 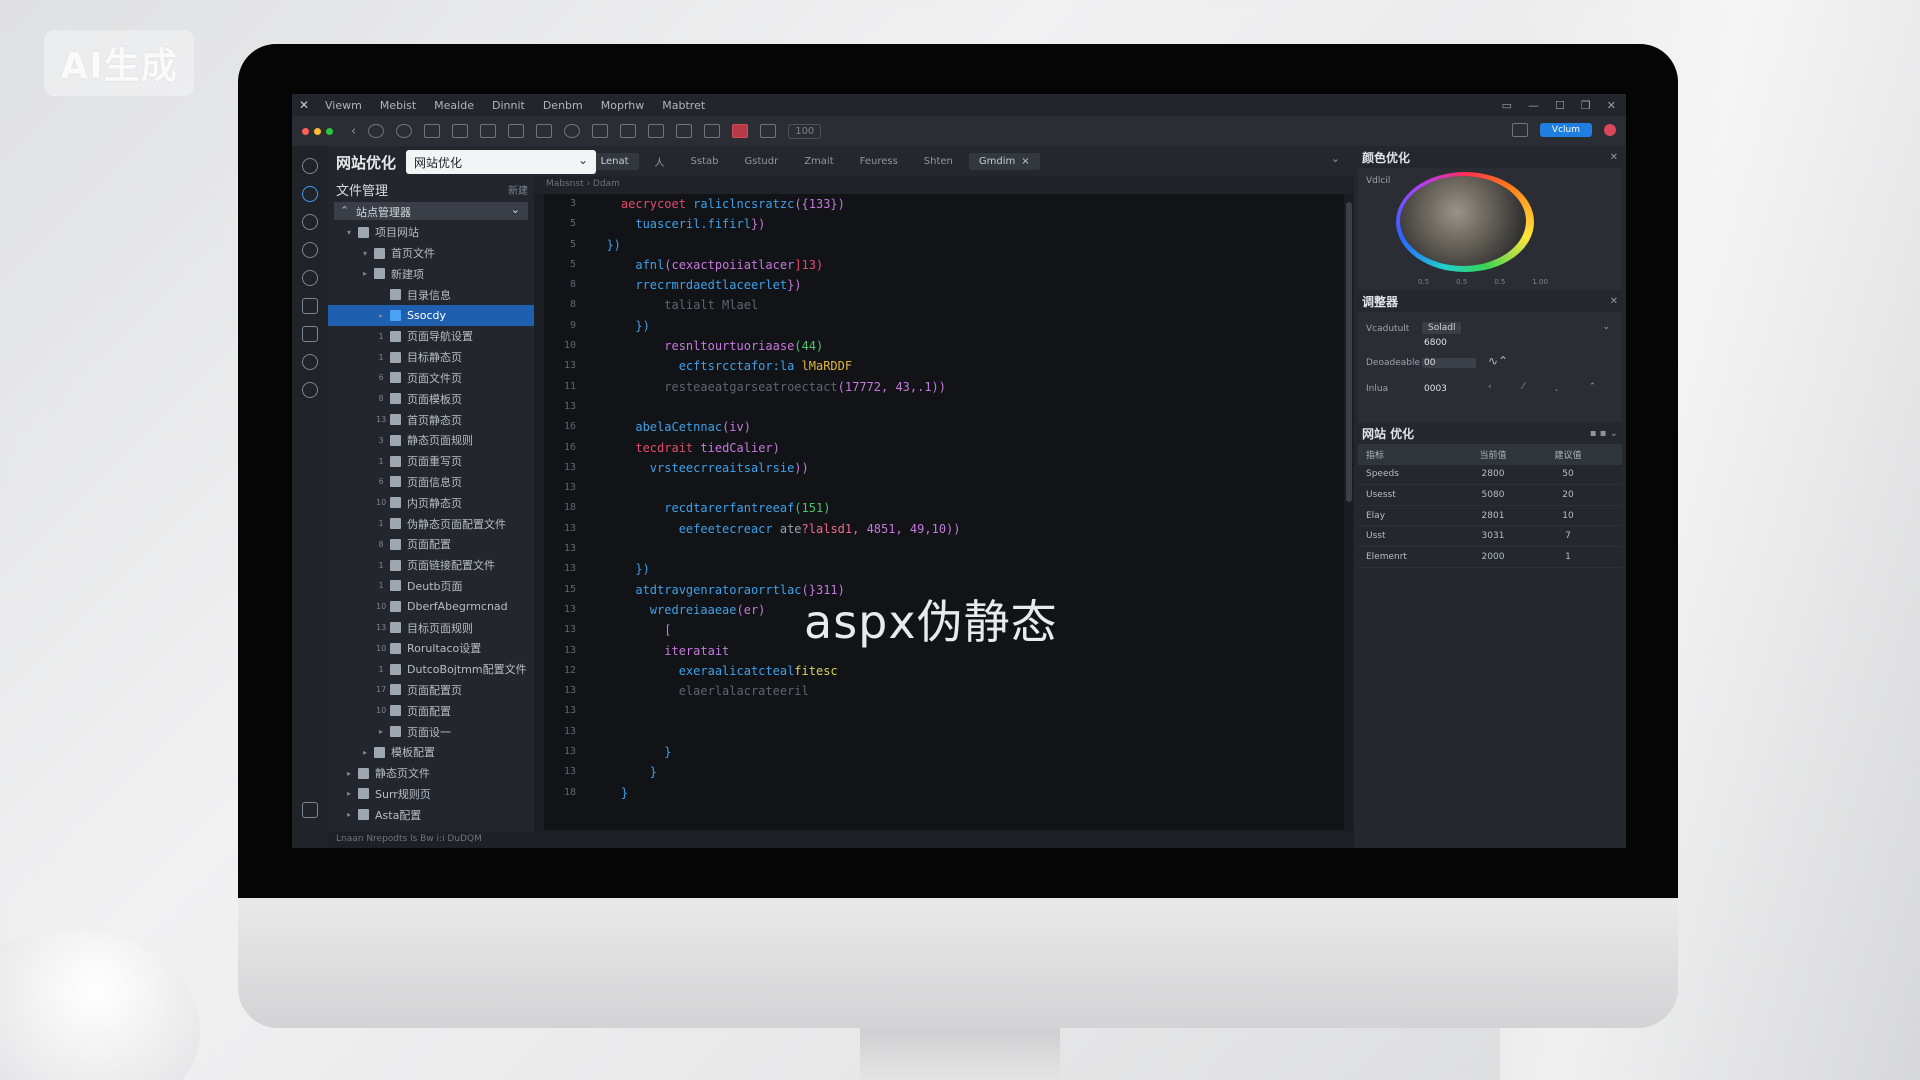 I want to click on plugin-icon, so click(x=310, y=390).